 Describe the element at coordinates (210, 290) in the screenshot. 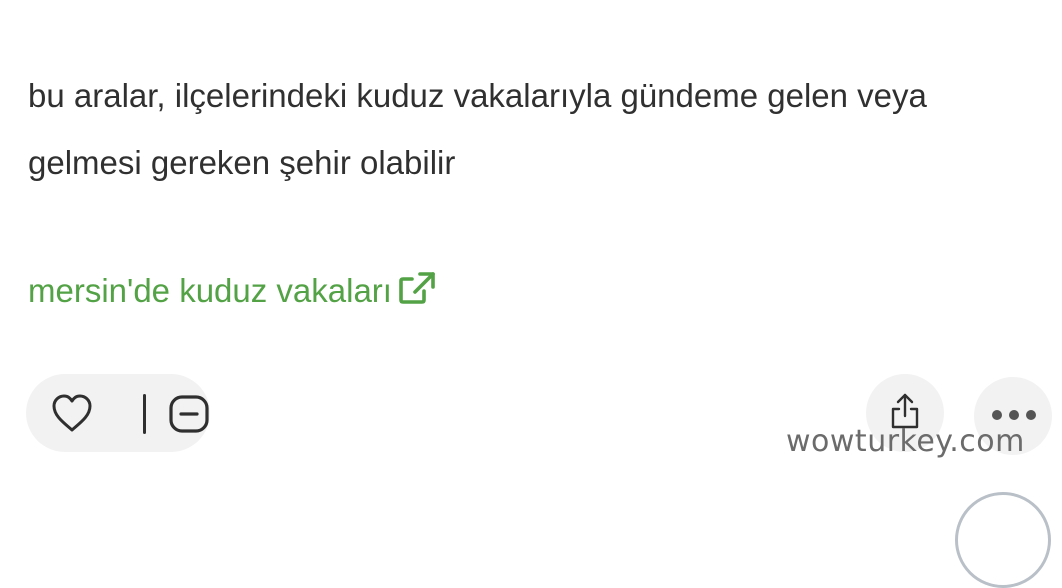

I see `external-link-label: mersin'de kuduz vakaları` at that location.